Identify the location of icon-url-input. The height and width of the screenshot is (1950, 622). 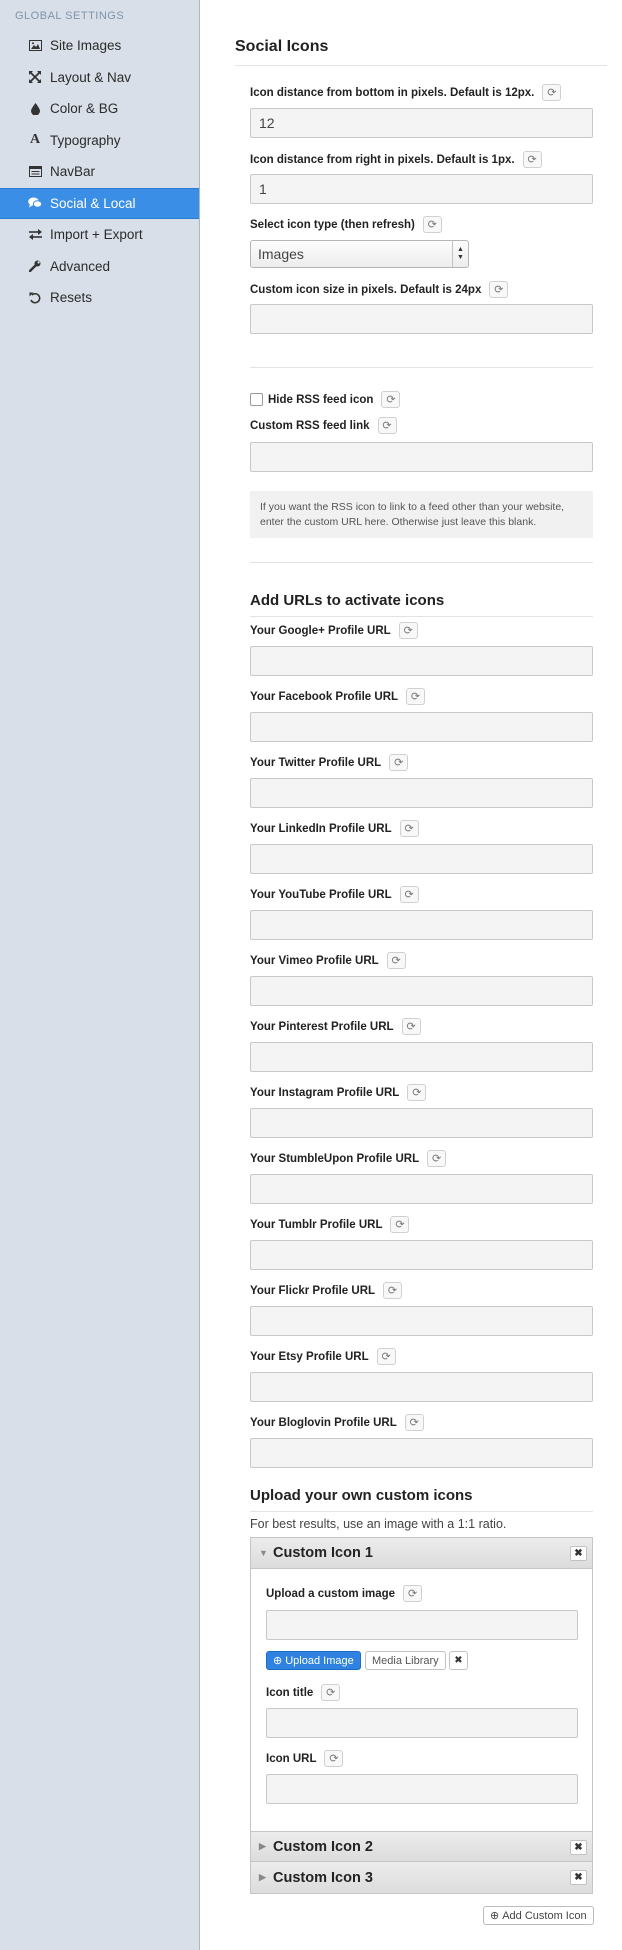
(422, 1789).